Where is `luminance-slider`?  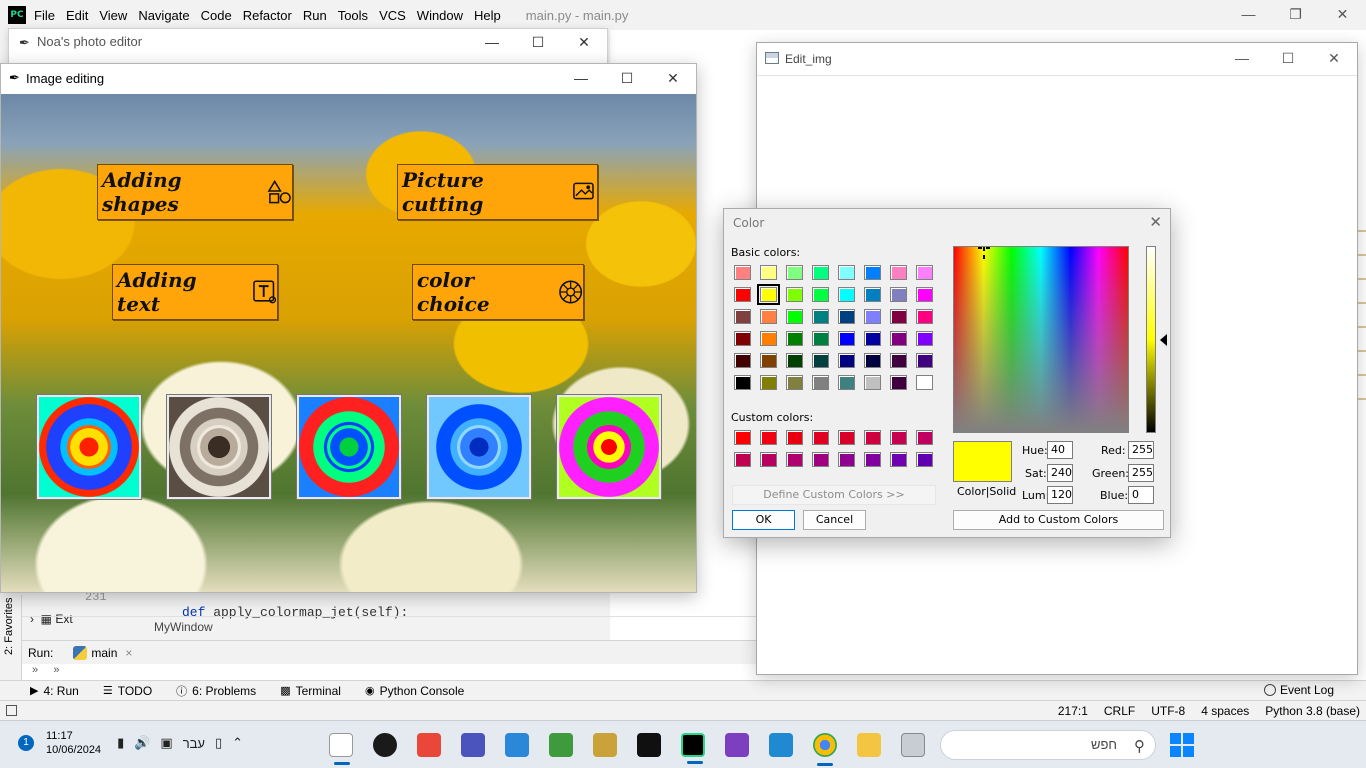
luminance-slider is located at coordinates (1151, 339).